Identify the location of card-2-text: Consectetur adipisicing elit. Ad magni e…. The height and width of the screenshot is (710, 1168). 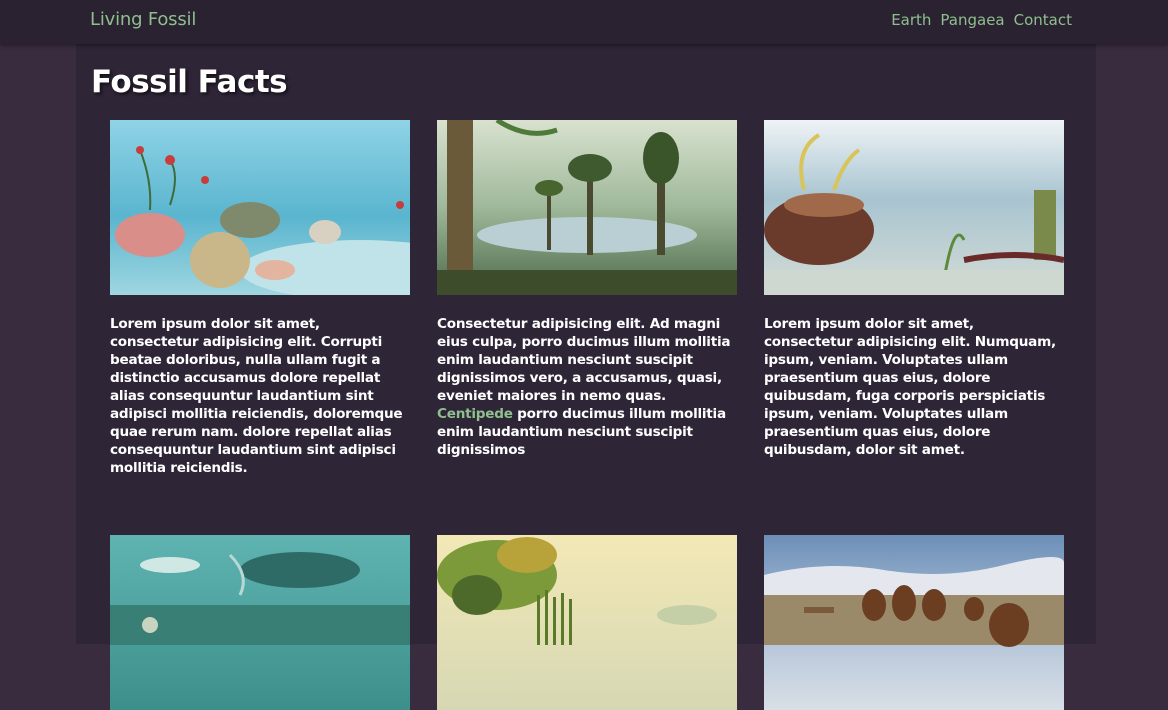
(587, 387).